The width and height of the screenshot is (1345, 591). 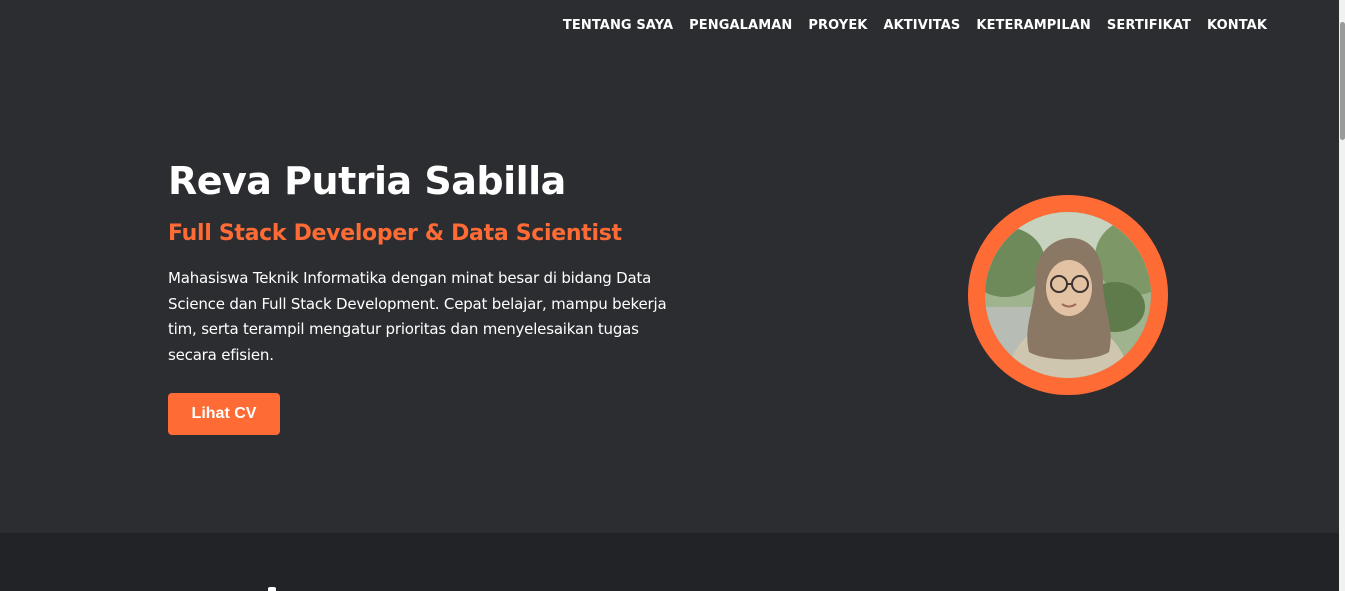 I want to click on hero-role: Full Stack Developer & Data Scientist, so click(x=395, y=233).